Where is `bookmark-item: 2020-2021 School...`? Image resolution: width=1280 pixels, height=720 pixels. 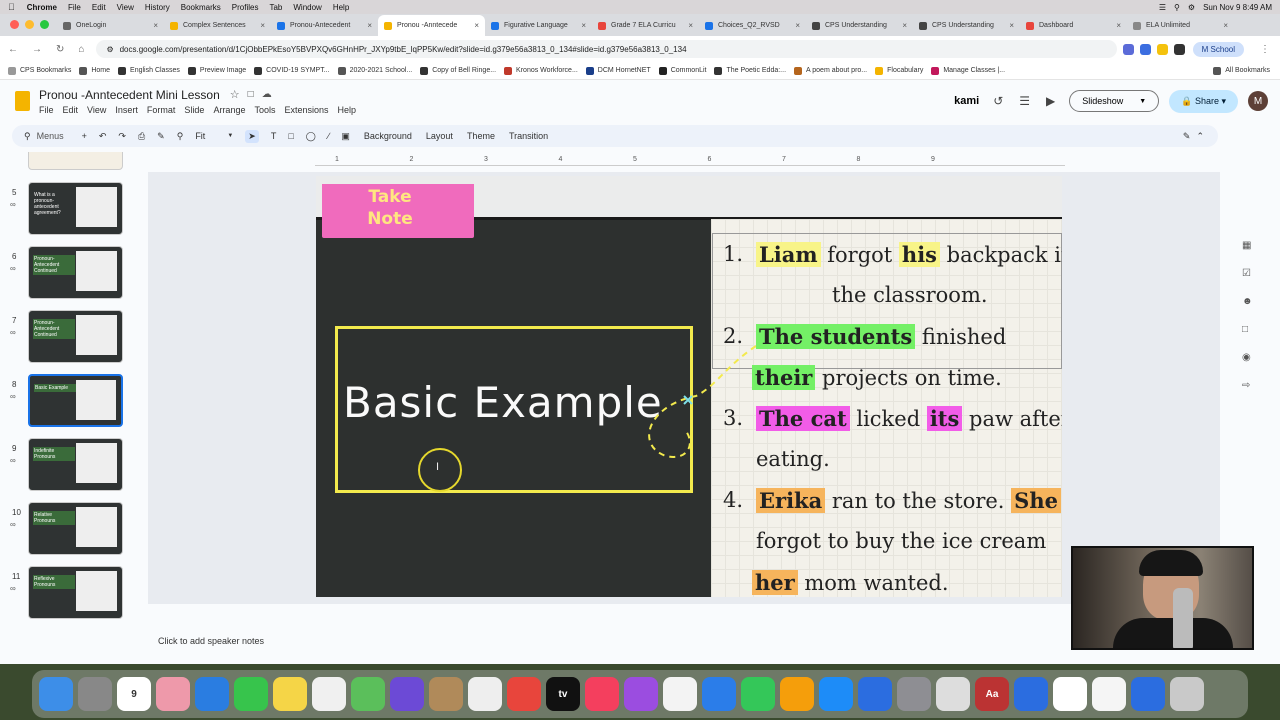 bookmark-item: 2020-2021 School... is located at coordinates (374, 70).